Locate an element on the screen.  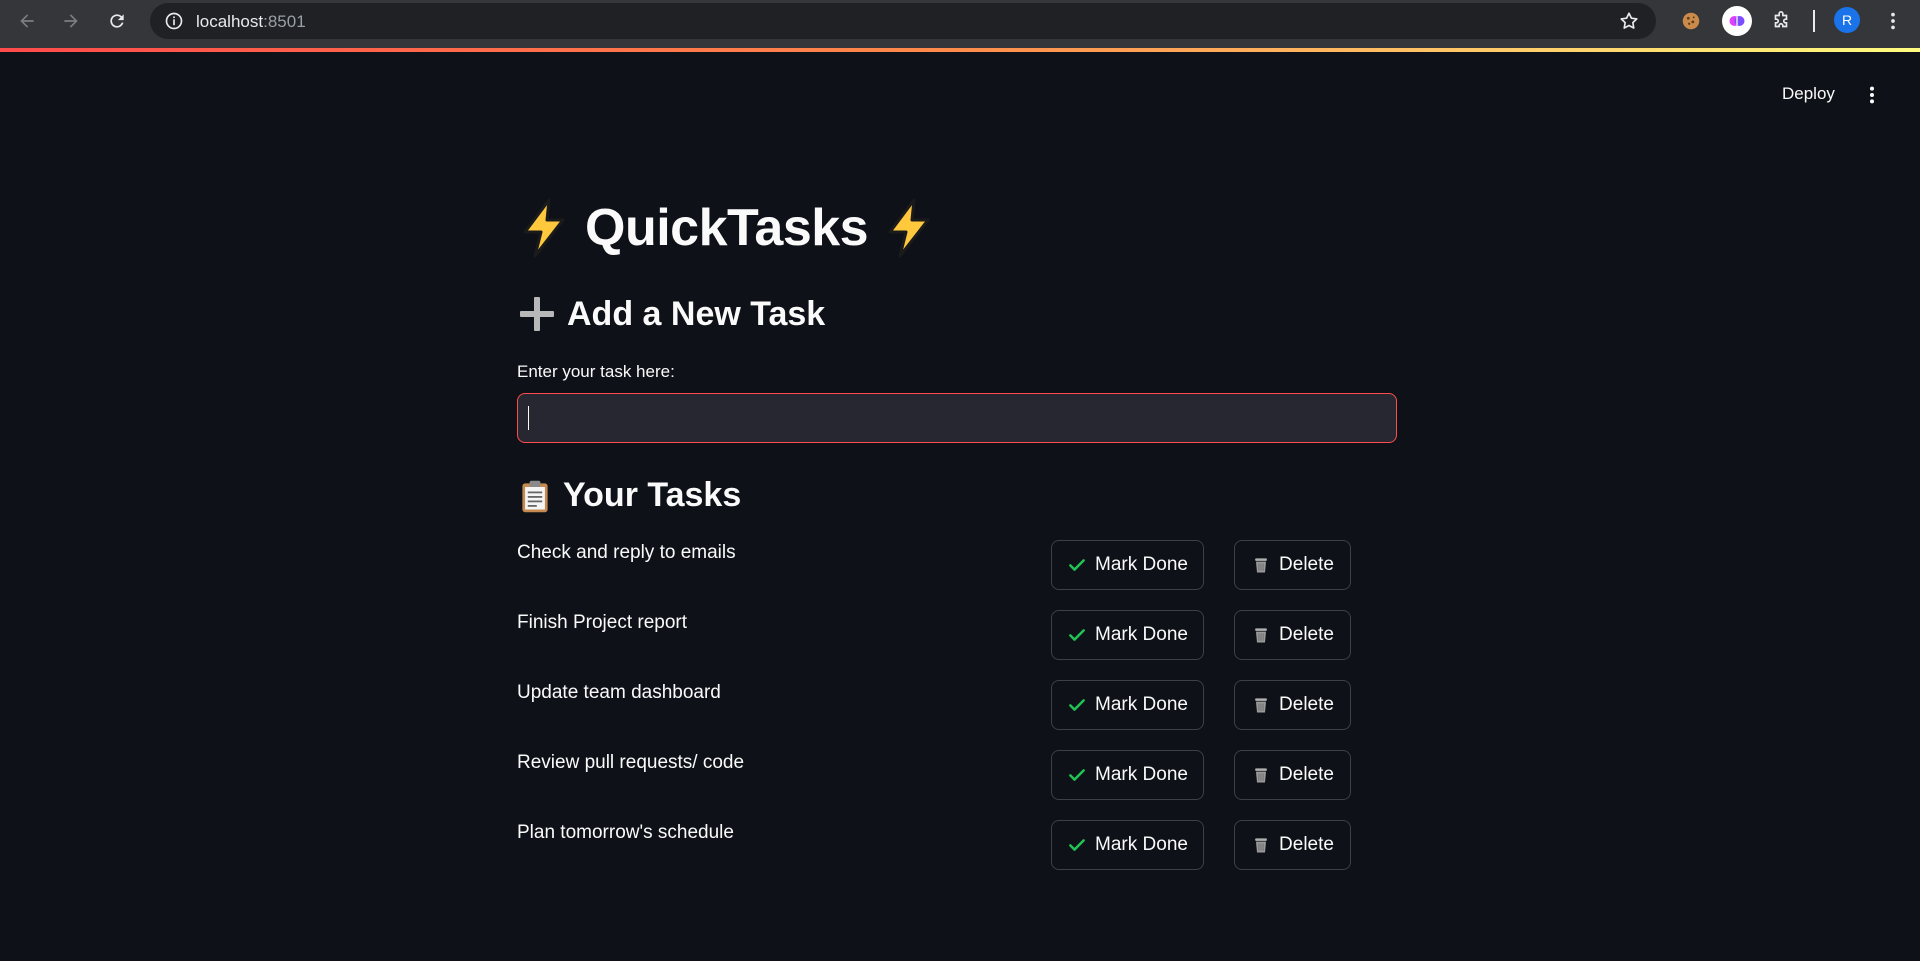
your-tasks-heading-text: Your Tasks is located at coordinates (652, 495).